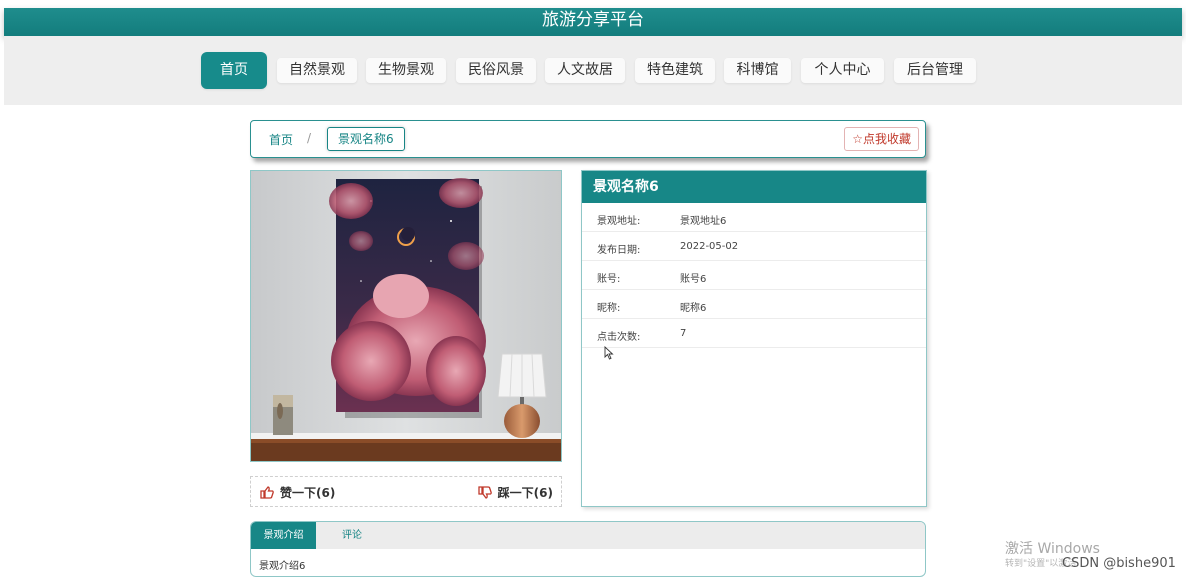 Image resolution: width=1186 pixels, height=579 pixels. What do you see at coordinates (754, 304) in the screenshot?
I see `detail-row-nickname: 昵称: 昵称6` at bounding box center [754, 304].